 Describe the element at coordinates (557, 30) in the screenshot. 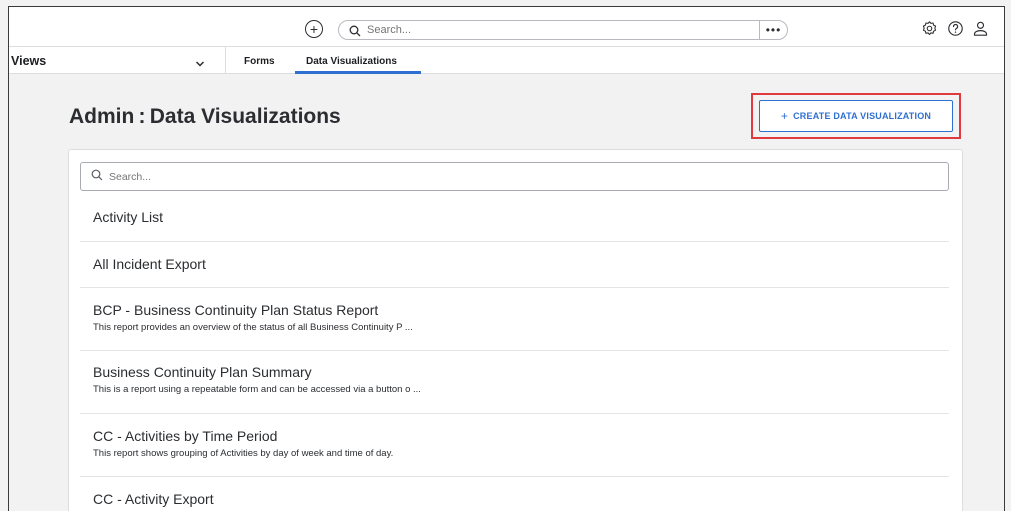

I see `global-search-input` at that location.